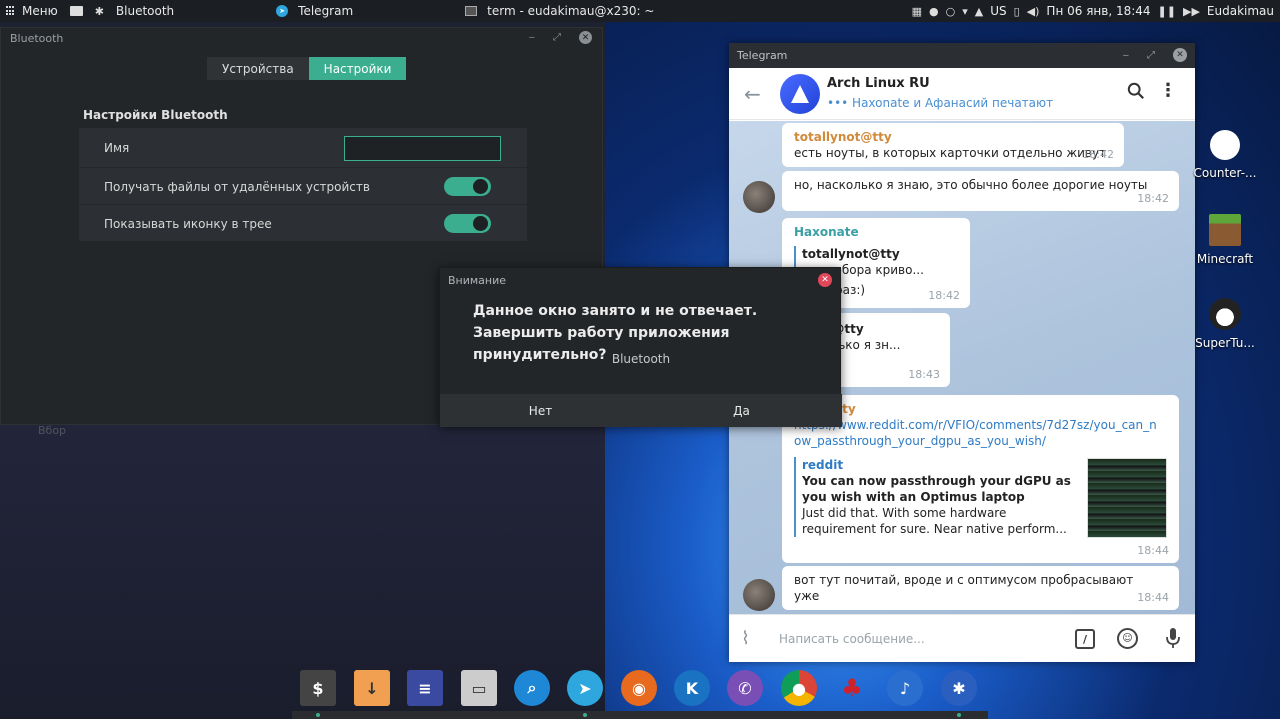  I want to click on telegram-icon: ➤, so click(282, 11).